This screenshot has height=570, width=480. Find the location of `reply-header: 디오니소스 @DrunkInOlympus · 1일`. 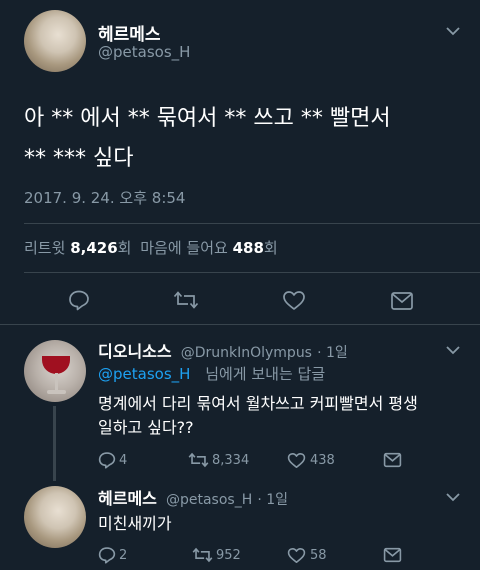

reply-header: 디오니소스 @DrunkInOlympus · 1일 is located at coordinates (223, 350).